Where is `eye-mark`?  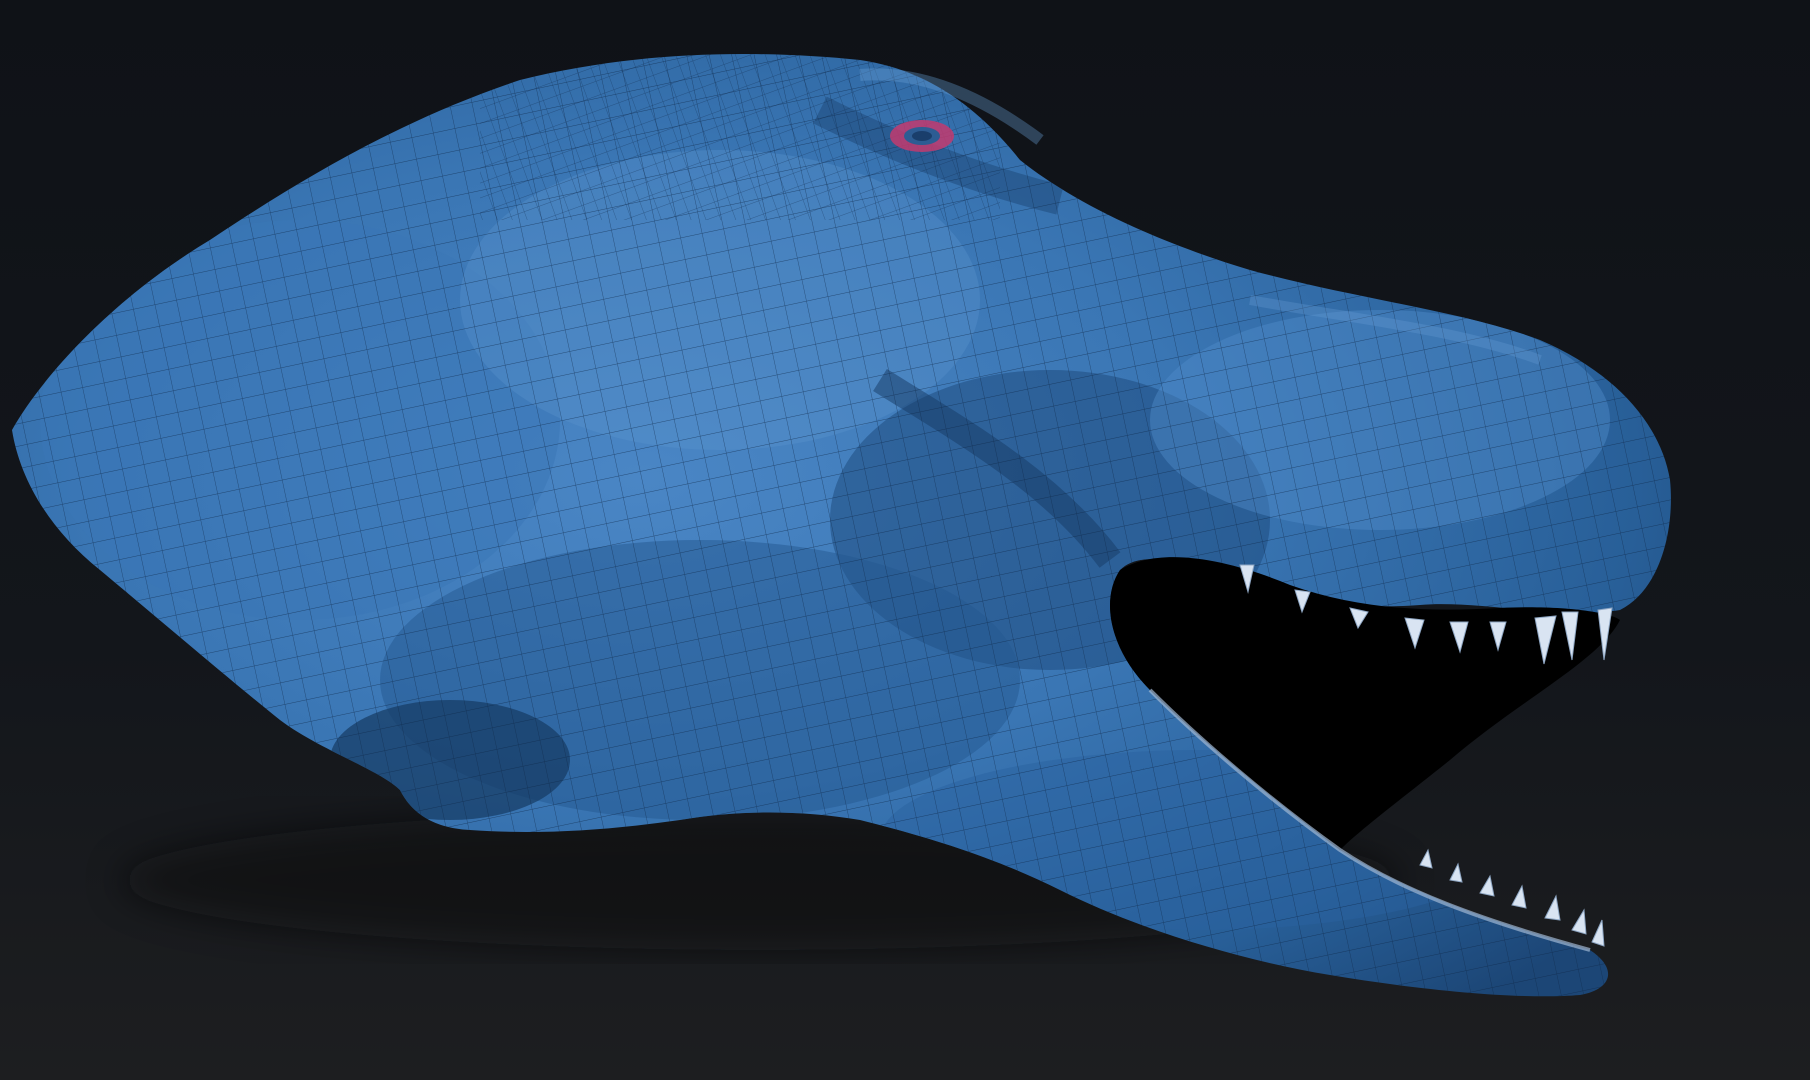 eye-mark is located at coordinates (922, 136).